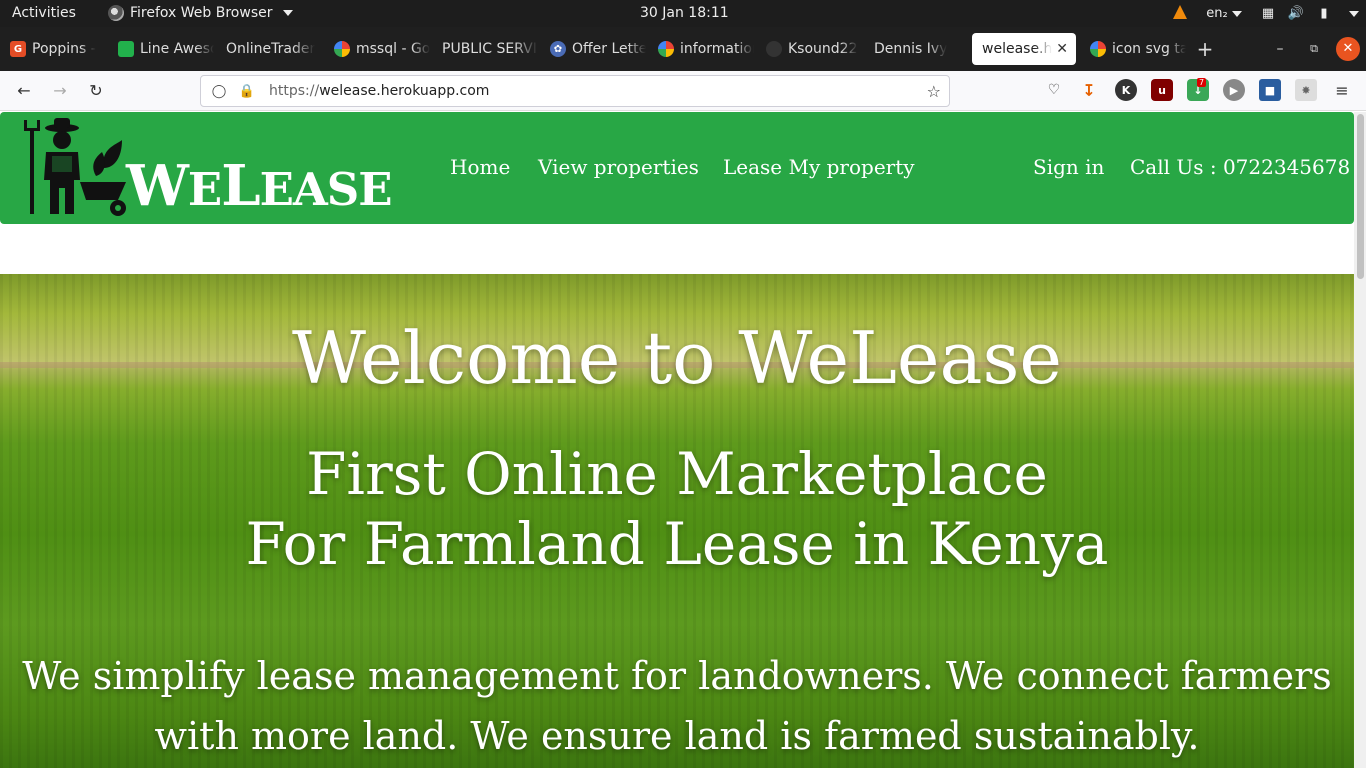 The width and height of the screenshot is (1366, 768). Describe the element at coordinates (1089, 90) in the screenshot. I see `downloads-icon: ↧` at that location.